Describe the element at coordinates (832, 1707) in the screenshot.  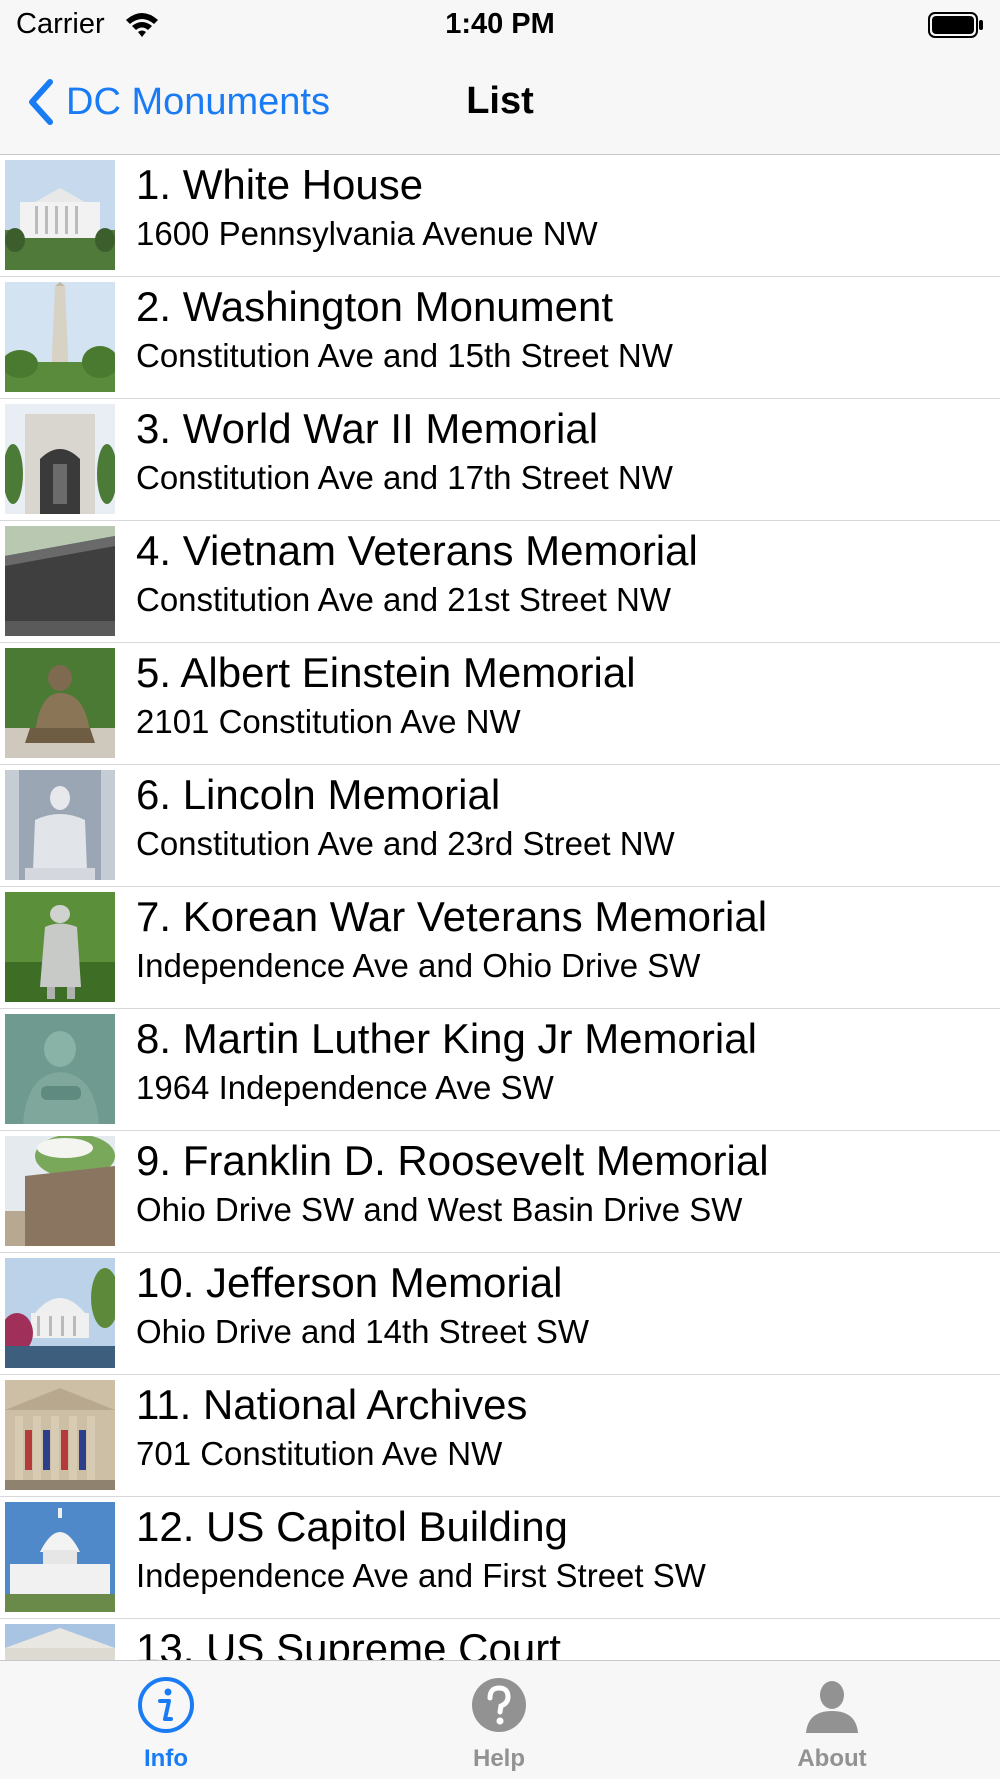
I see `person-icon` at that location.